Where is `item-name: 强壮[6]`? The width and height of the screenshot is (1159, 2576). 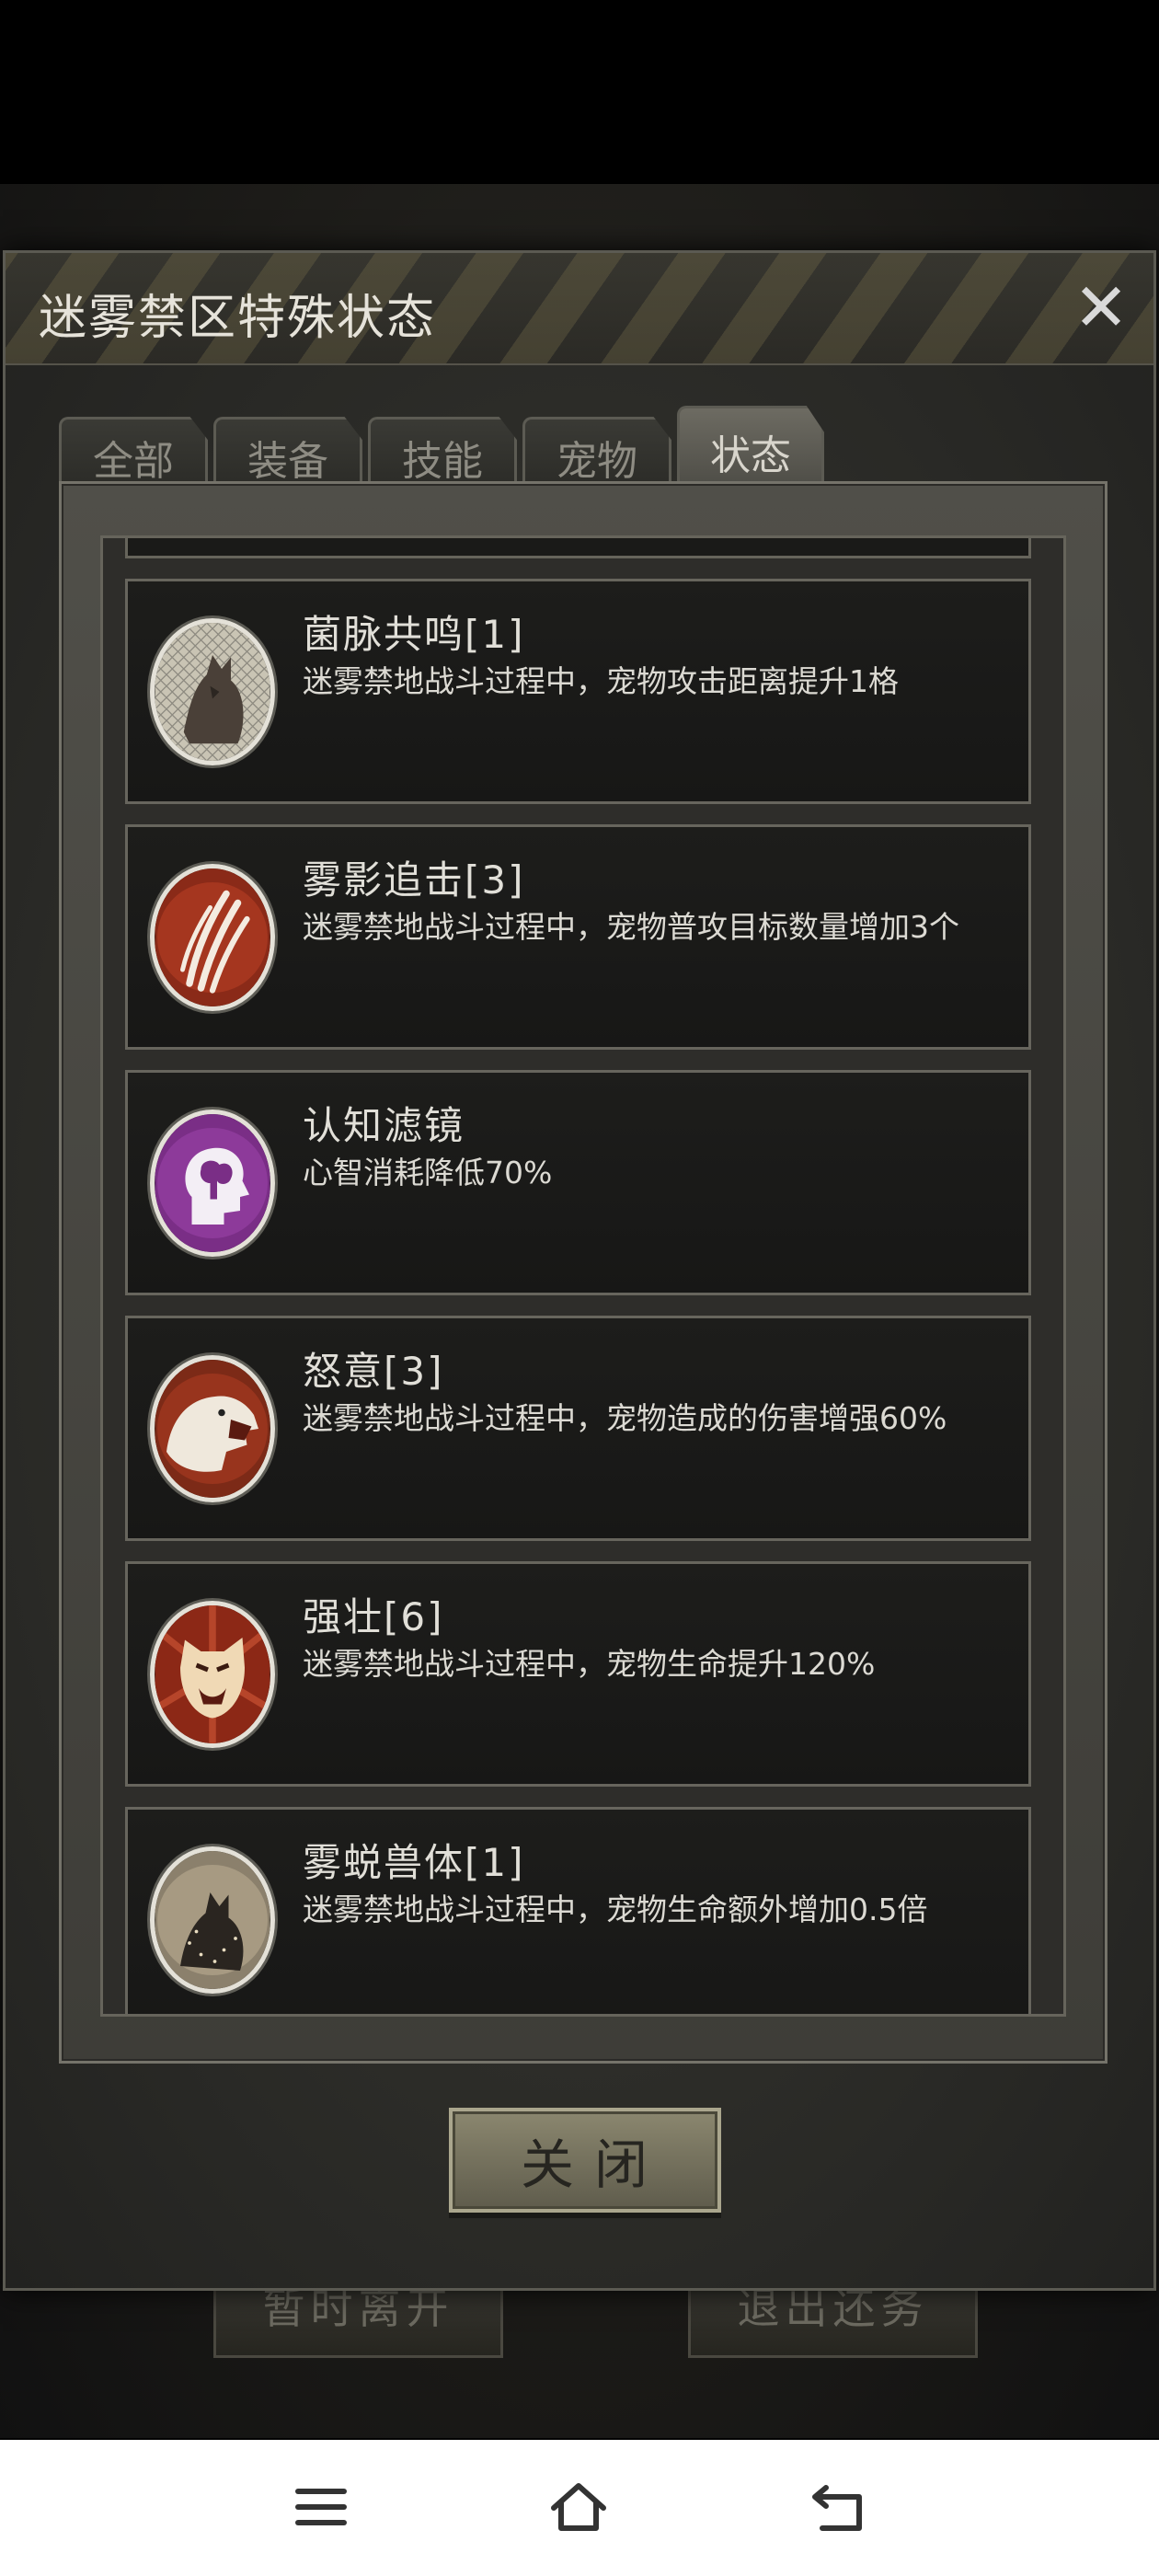
item-name: 强壮[6] is located at coordinates (373, 1616).